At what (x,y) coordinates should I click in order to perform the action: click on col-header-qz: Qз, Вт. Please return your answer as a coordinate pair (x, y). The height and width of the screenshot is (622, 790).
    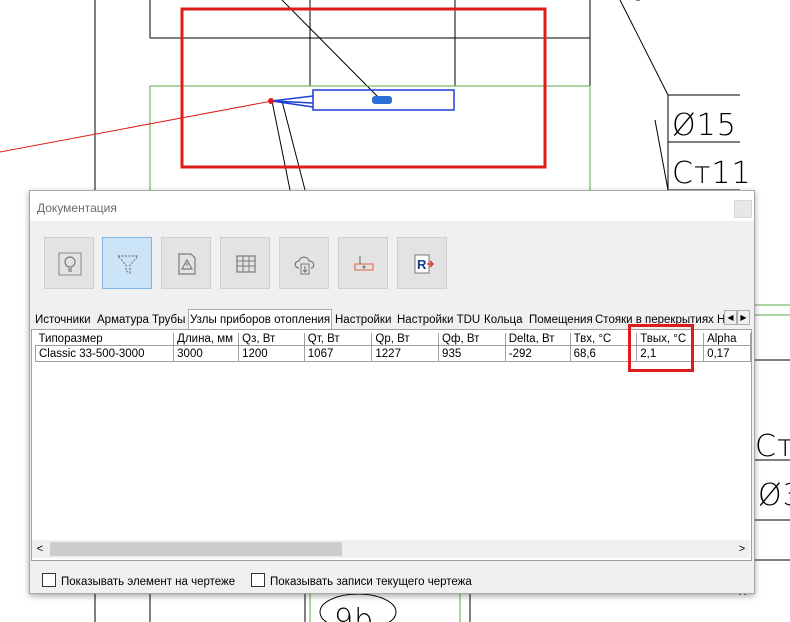
    Looking at the image, I should click on (271, 339).